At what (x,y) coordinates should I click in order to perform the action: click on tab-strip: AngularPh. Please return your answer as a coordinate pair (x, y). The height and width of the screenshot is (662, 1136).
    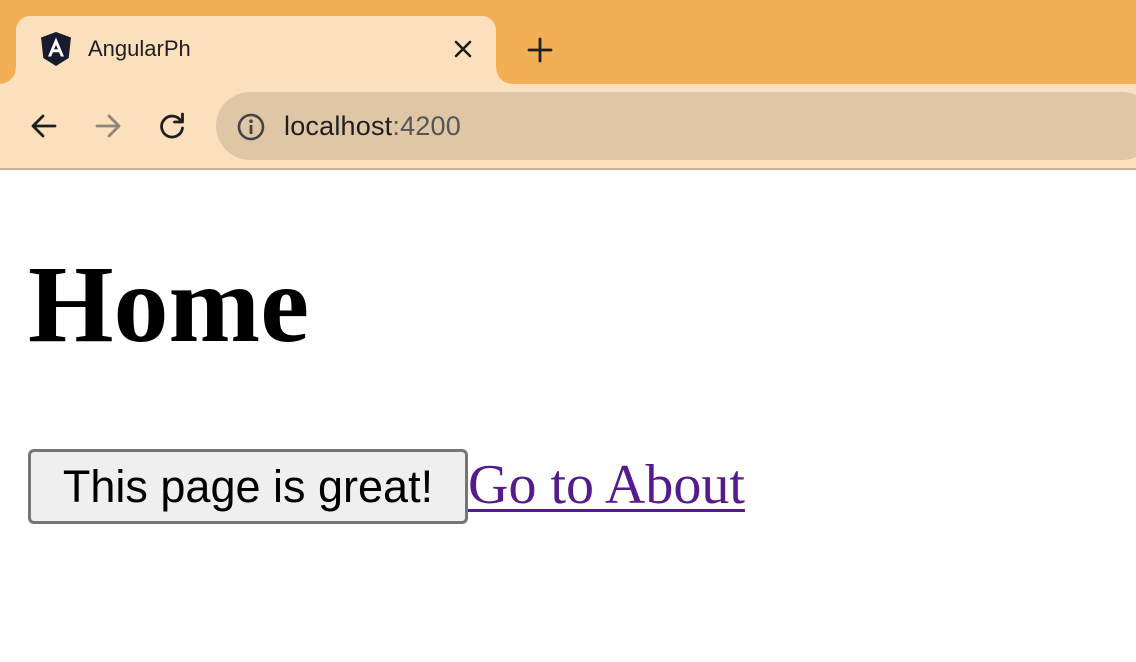
    Looking at the image, I should click on (568, 42).